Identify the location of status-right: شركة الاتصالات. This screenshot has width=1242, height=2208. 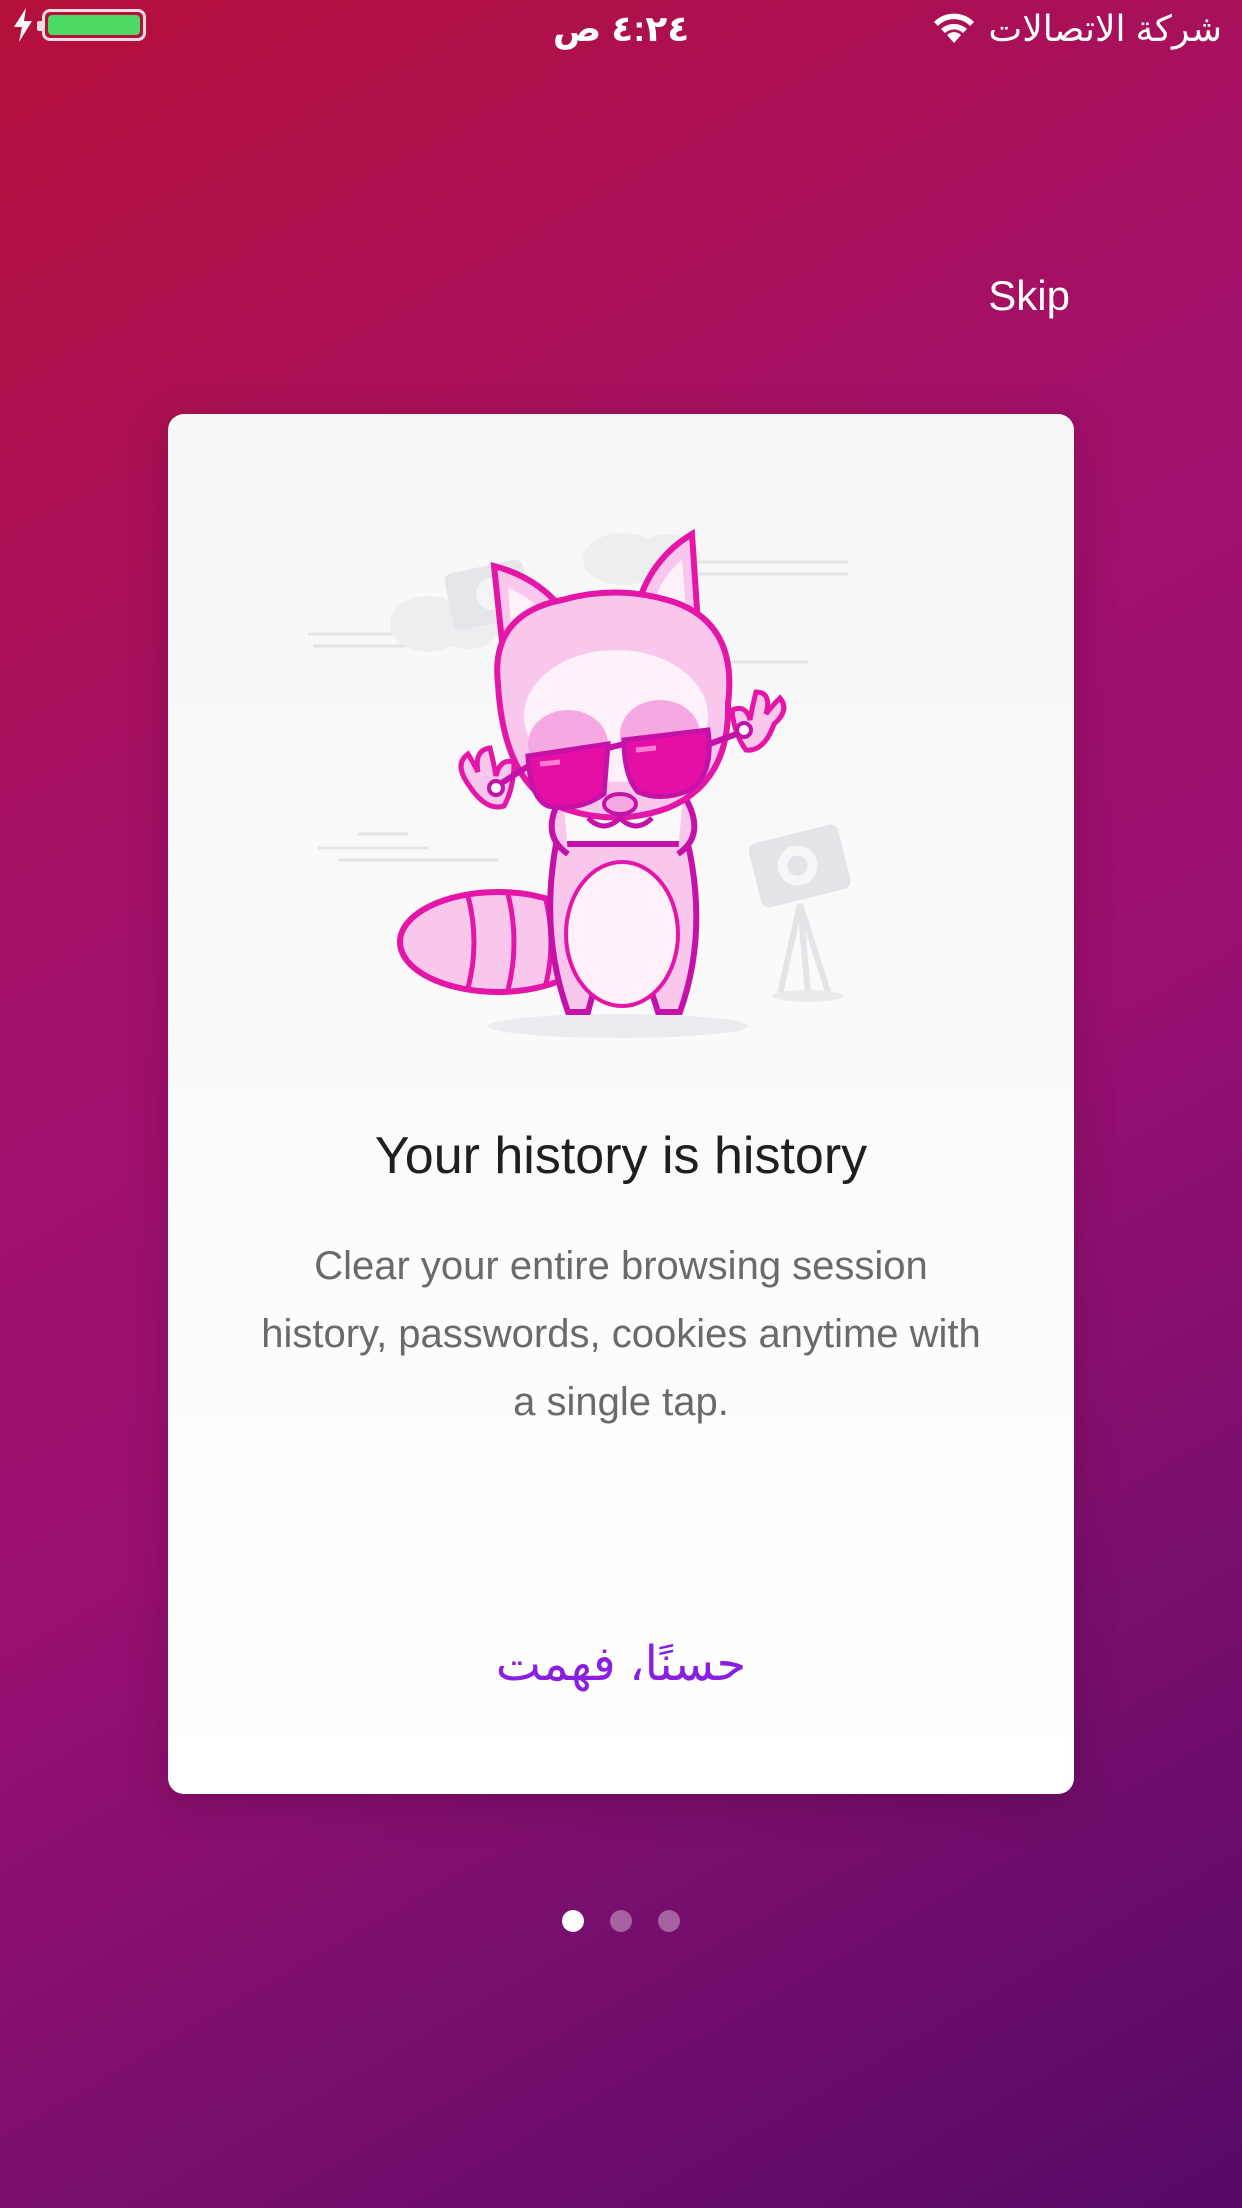
(1077, 29).